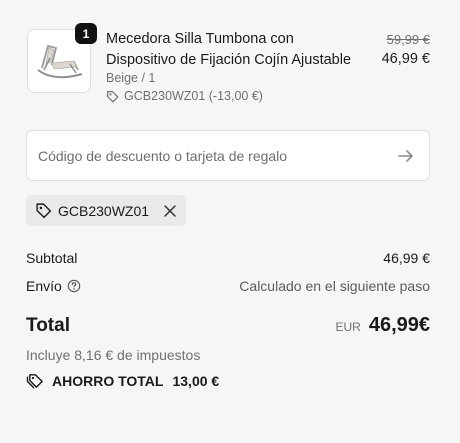  I want to click on shipping-label-group: Envío, so click(53, 286).